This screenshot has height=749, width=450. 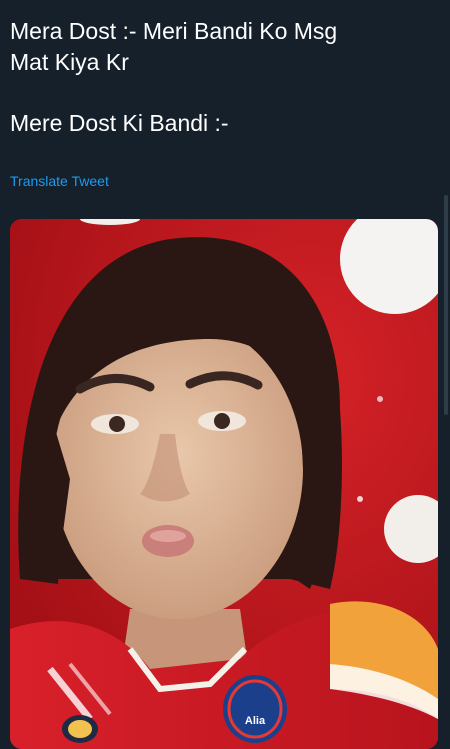 I want to click on jersey-badge-text: Alia, so click(x=255, y=721).